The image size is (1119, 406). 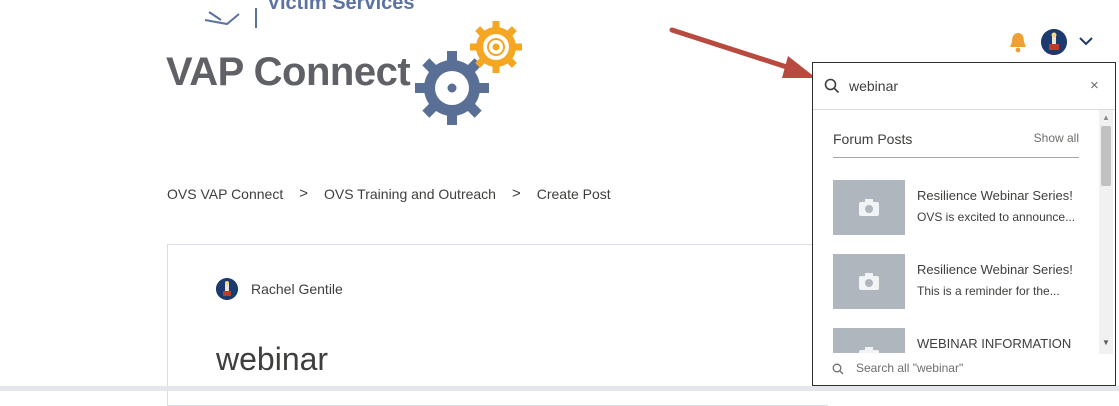 I want to click on scrollbar-thumb, so click(x=1106, y=156).